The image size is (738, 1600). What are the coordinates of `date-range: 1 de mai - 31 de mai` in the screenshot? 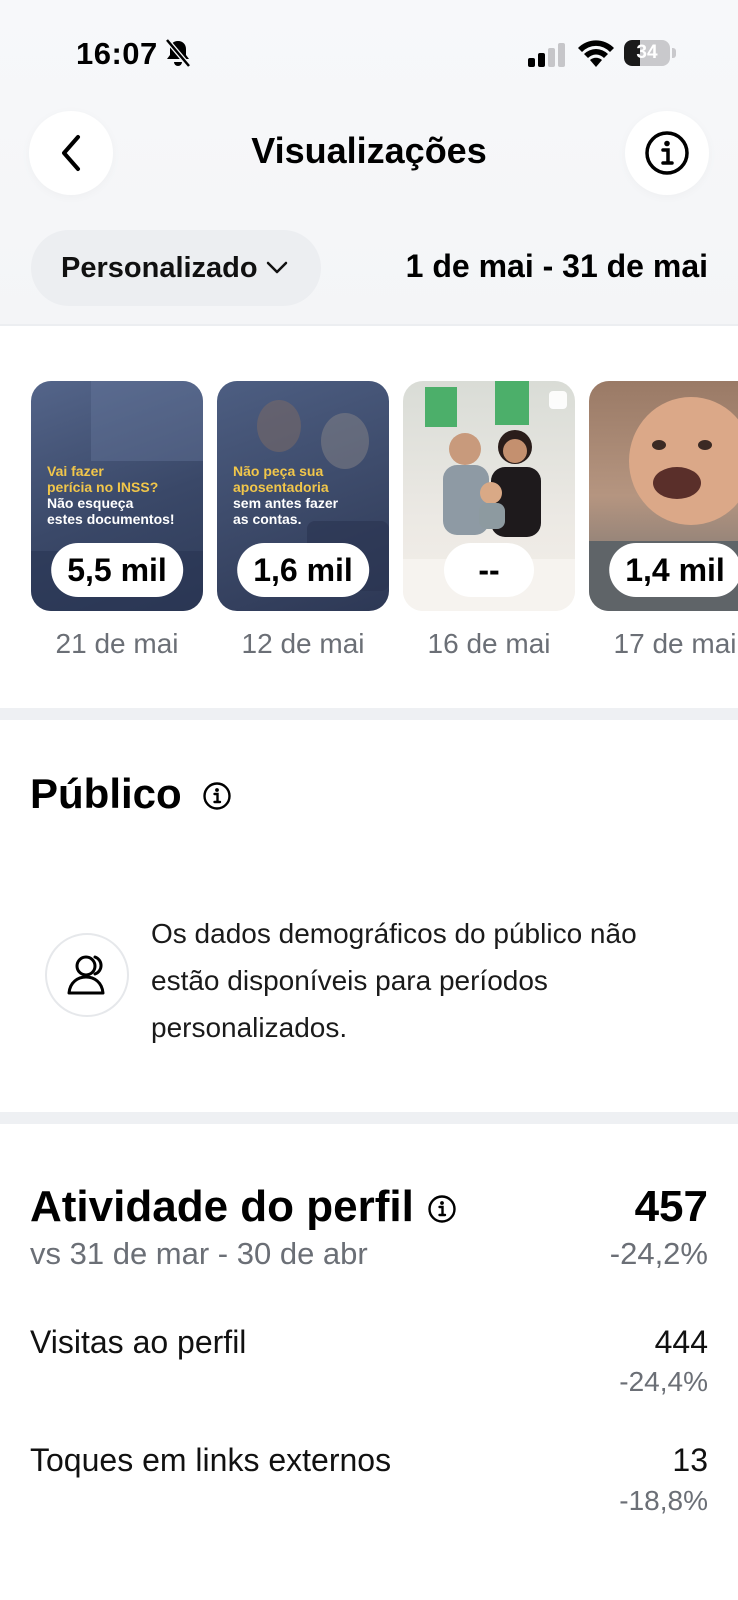 It's located at (556, 266).